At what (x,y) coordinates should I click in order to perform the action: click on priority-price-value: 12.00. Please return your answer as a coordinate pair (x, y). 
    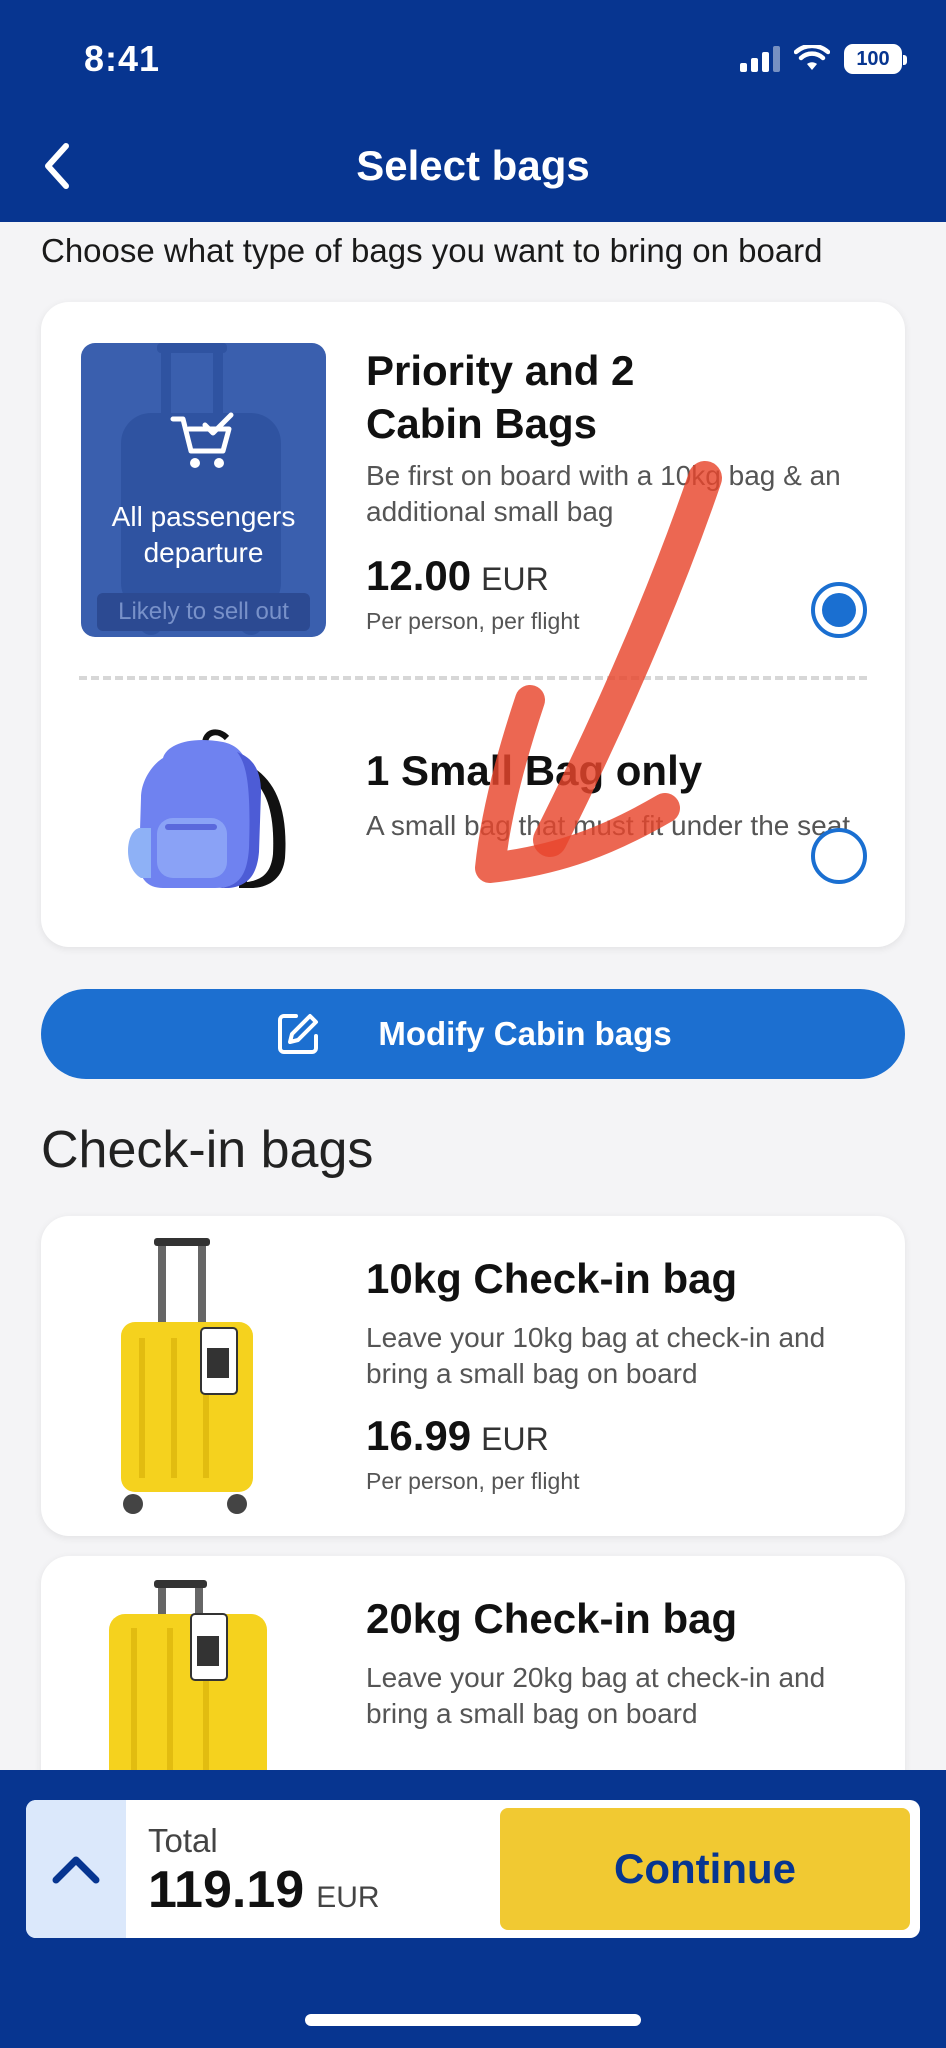
    Looking at the image, I should click on (419, 575).